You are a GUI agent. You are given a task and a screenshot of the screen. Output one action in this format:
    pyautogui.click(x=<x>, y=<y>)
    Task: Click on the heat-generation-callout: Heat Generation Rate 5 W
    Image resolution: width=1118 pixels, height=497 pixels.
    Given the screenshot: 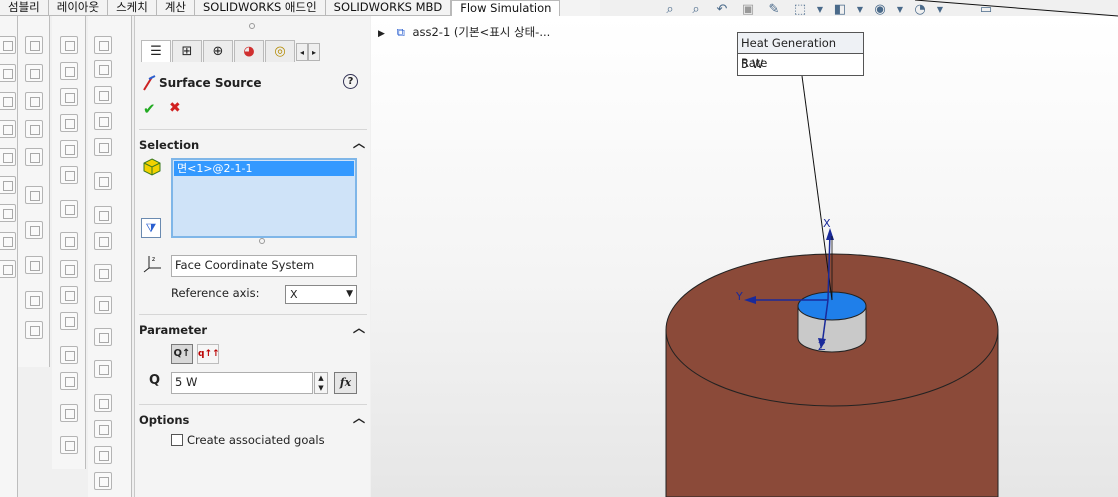 What is the action you would take?
    pyautogui.click(x=800, y=54)
    